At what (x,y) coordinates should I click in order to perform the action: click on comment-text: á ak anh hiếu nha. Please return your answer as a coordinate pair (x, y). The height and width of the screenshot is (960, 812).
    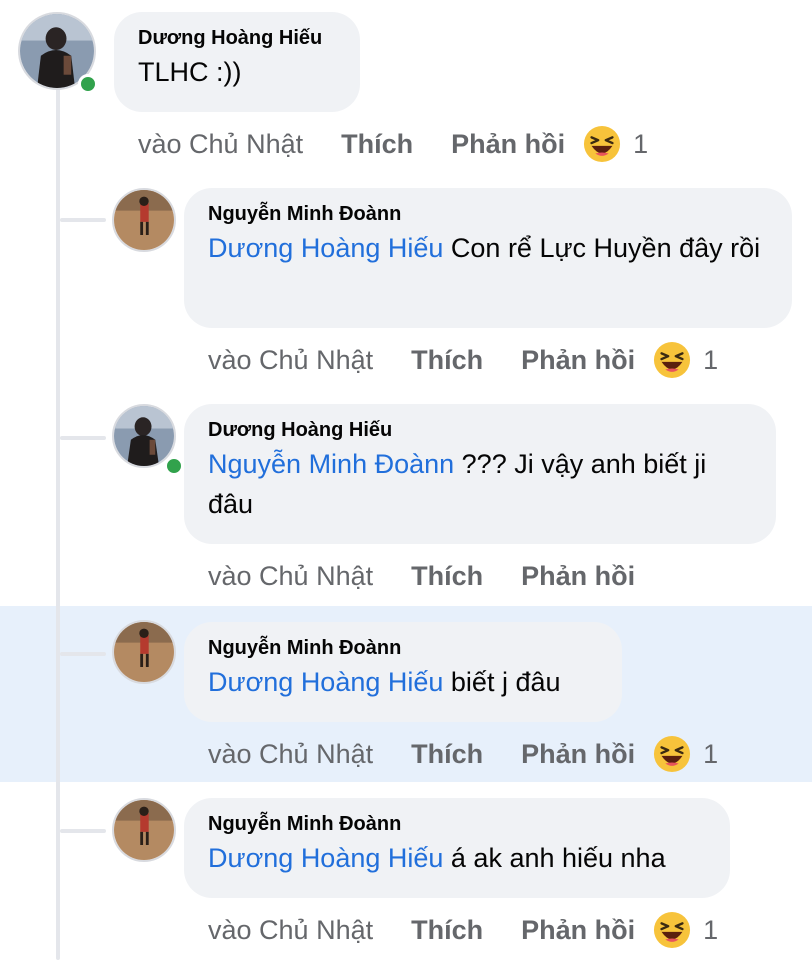
    Looking at the image, I should click on (554, 858).